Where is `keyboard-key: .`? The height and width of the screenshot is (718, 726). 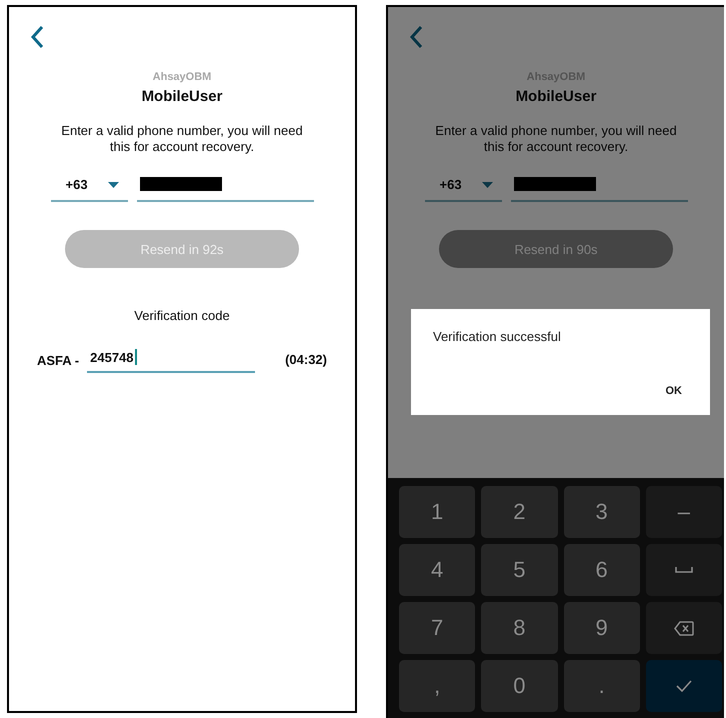
keyboard-key: . is located at coordinates (602, 686).